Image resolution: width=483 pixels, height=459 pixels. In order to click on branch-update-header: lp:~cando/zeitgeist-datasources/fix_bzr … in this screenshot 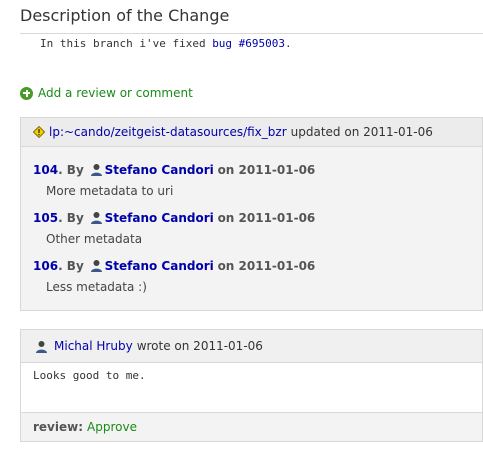, I will do `click(251, 132)`.